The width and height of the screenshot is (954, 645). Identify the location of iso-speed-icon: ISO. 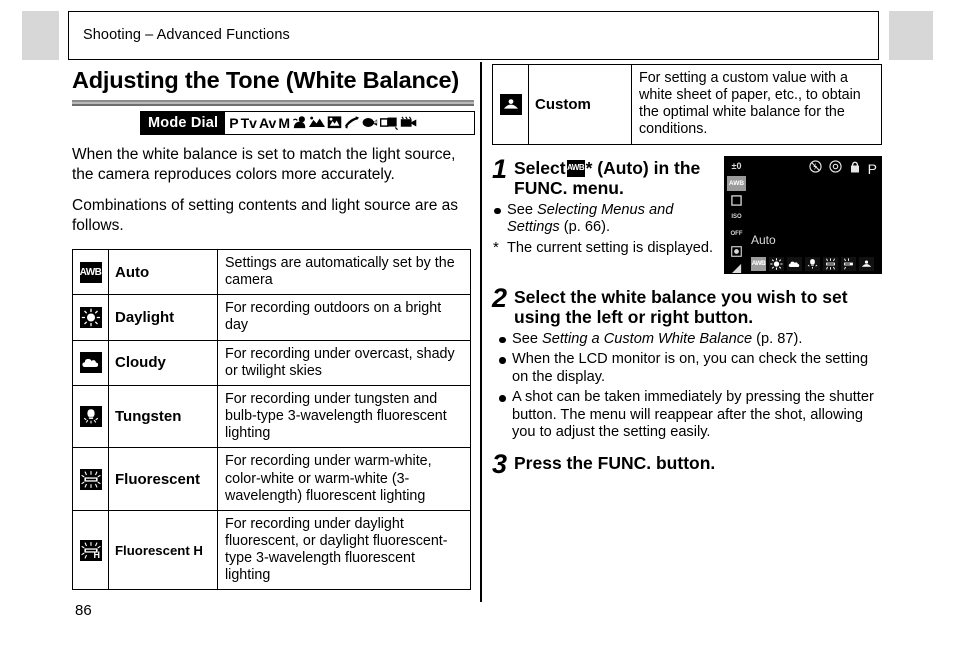
(736, 217).